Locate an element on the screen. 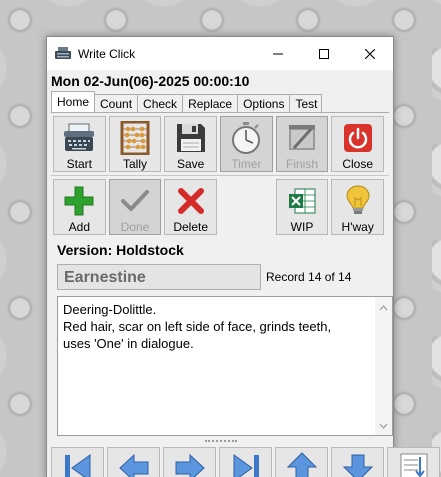 The image size is (441, 477). tab-test: Test is located at coordinates (306, 103).